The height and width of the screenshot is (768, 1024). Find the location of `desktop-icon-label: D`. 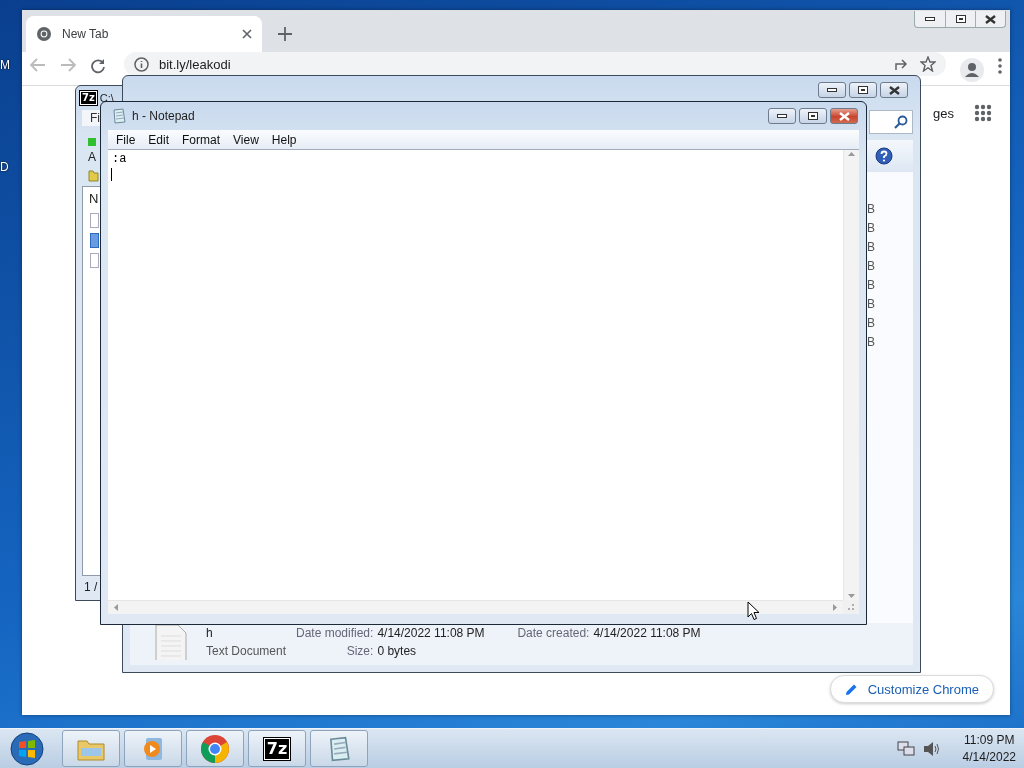

desktop-icon-label: D is located at coordinates (5, 167).